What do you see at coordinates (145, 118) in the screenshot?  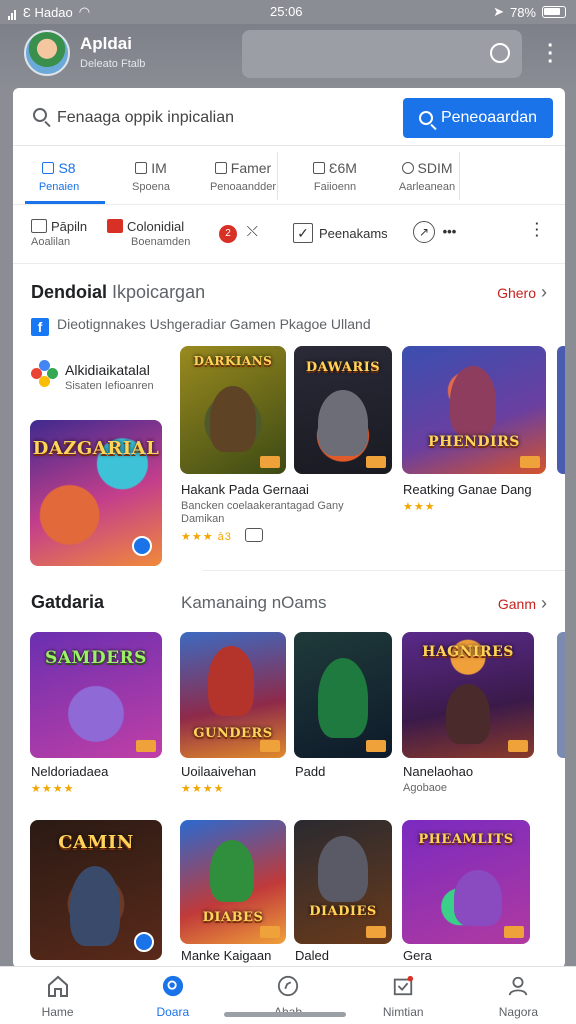 I see `search-input: Fenaaga oppik inpicalian` at bounding box center [145, 118].